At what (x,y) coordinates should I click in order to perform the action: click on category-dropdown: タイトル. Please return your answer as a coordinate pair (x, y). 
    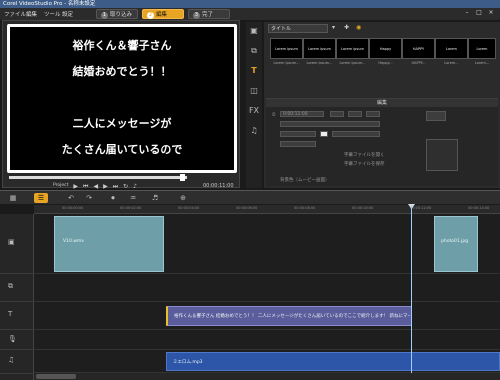
    Looking at the image, I should click on (298, 28).